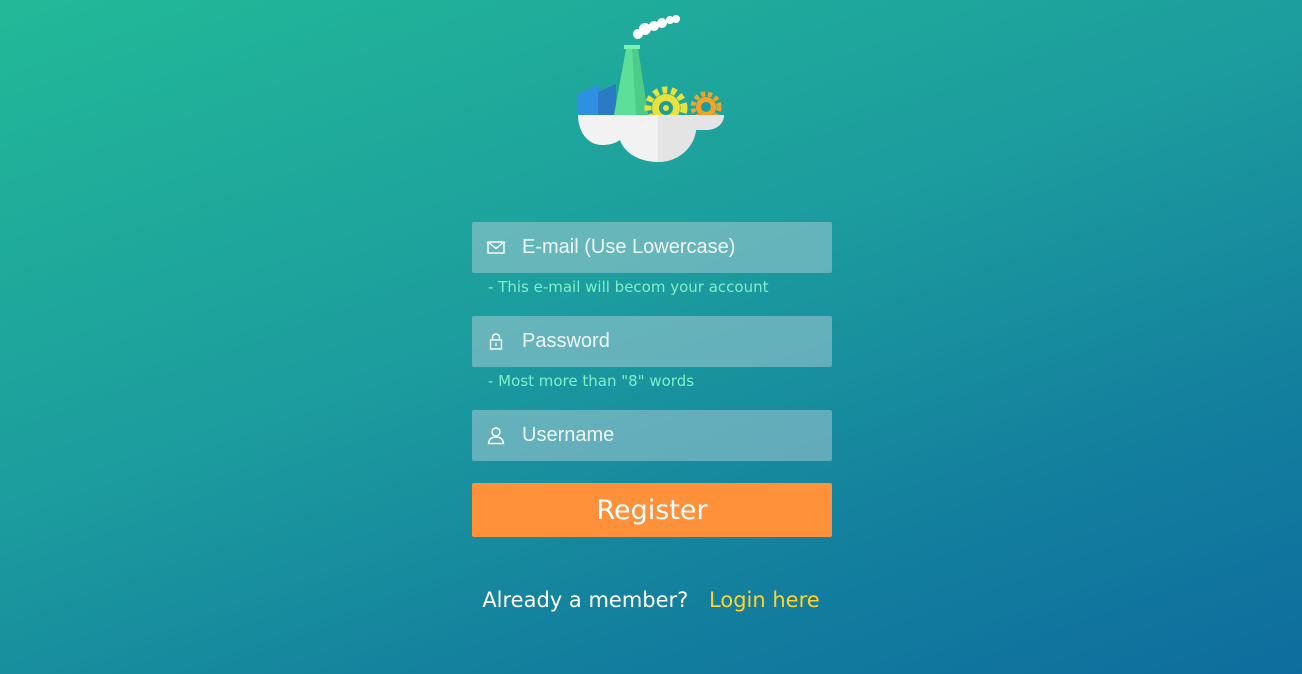 The image size is (1302, 674). I want to click on login-prompt: Already a member? Login here, so click(651, 600).